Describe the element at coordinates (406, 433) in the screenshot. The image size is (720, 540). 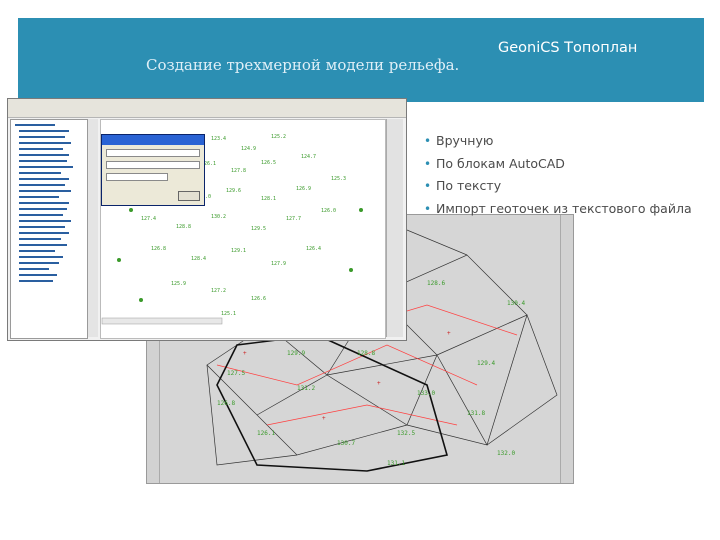
I see `svg-text: 132.5` at that location.